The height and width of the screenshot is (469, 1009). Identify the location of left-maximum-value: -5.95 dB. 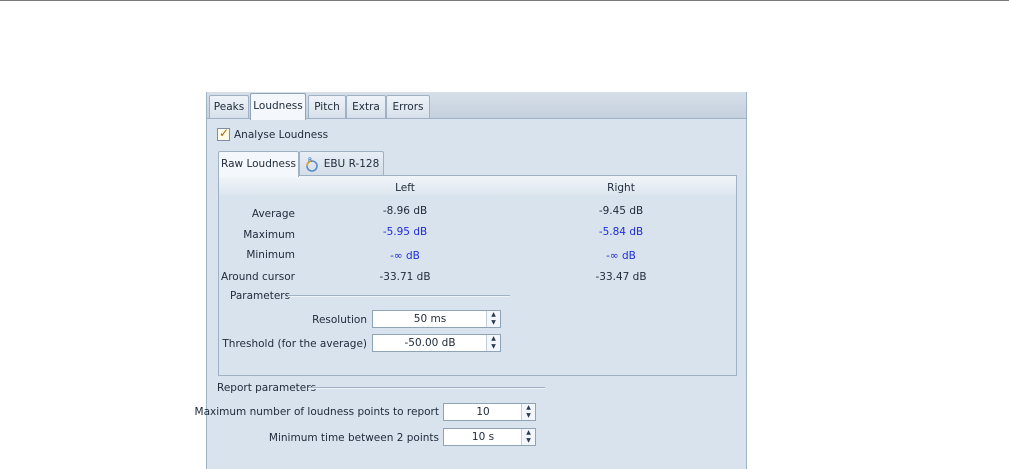
(405, 232).